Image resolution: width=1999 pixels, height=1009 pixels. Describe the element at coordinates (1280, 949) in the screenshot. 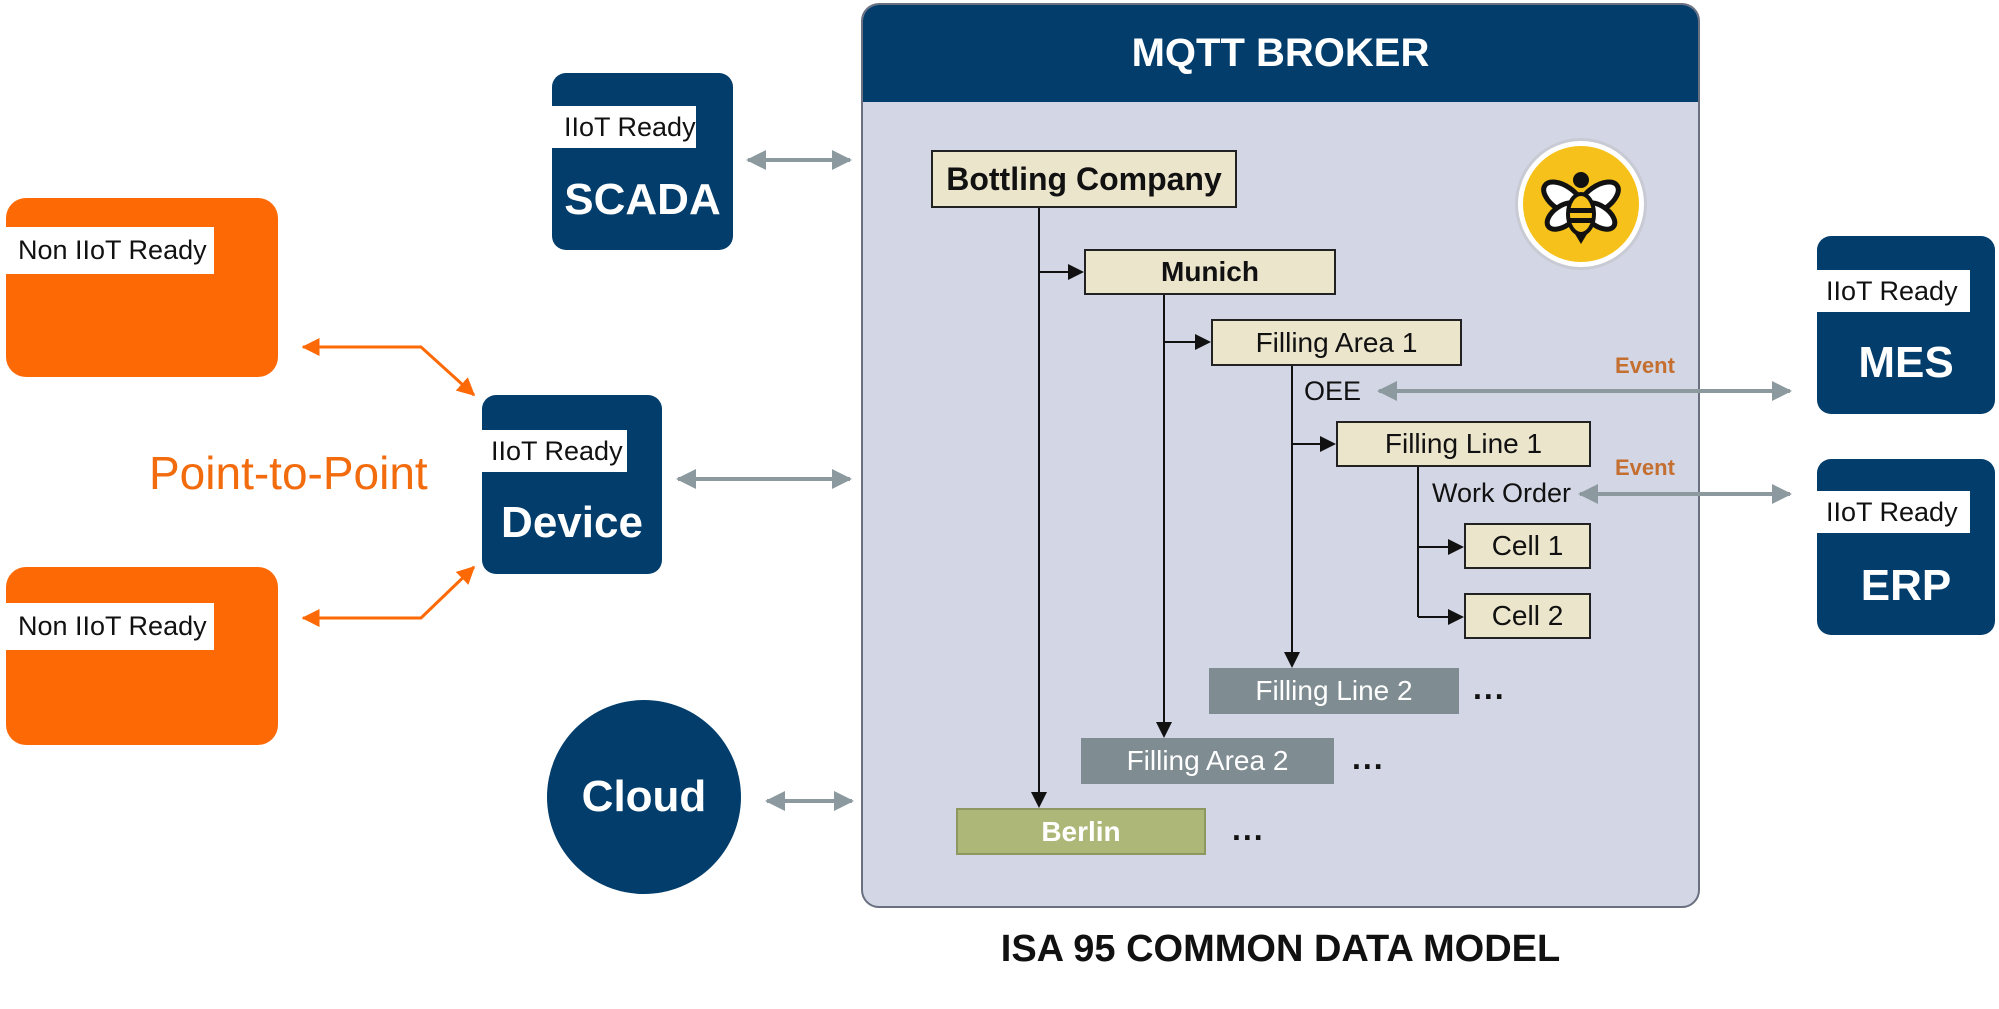

I see `isa95-title: ISA 95 COMMON DATA MODEL` at that location.